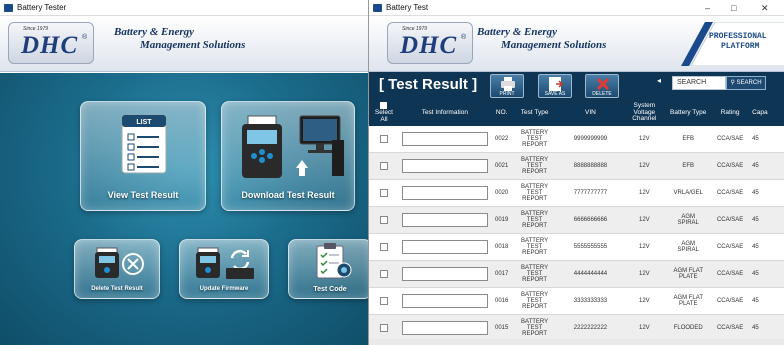 The height and width of the screenshot is (345, 784). I want to click on horizontal-scrollbar, so click(576, 342).